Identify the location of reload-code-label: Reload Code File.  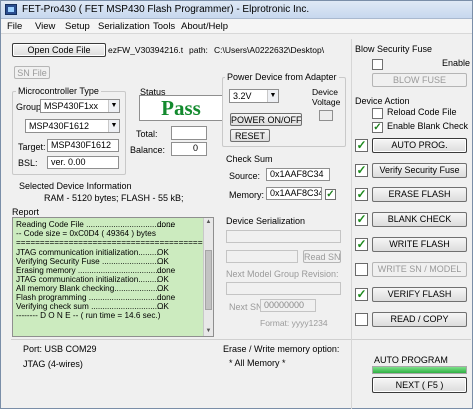
(422, 112).